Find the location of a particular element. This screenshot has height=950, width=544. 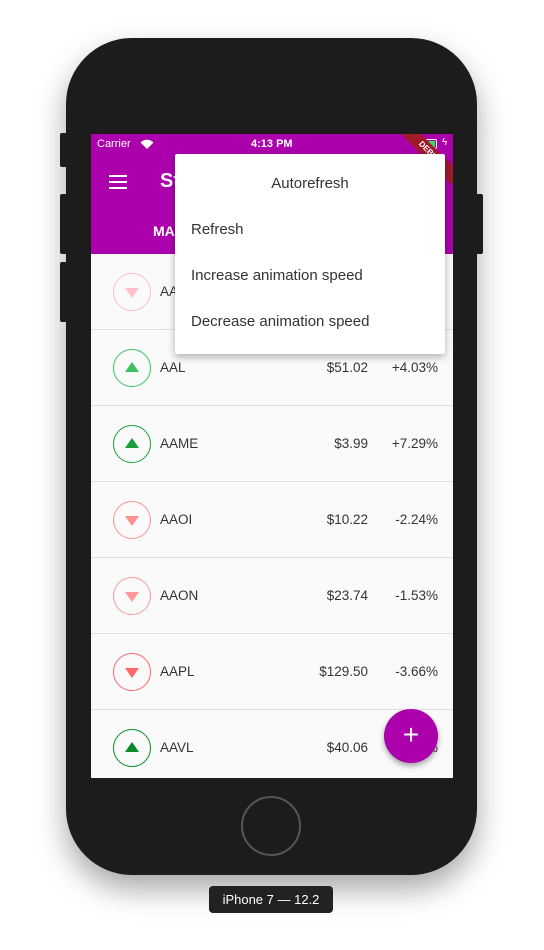

wifi-icon is located at coordinates (147, 144).